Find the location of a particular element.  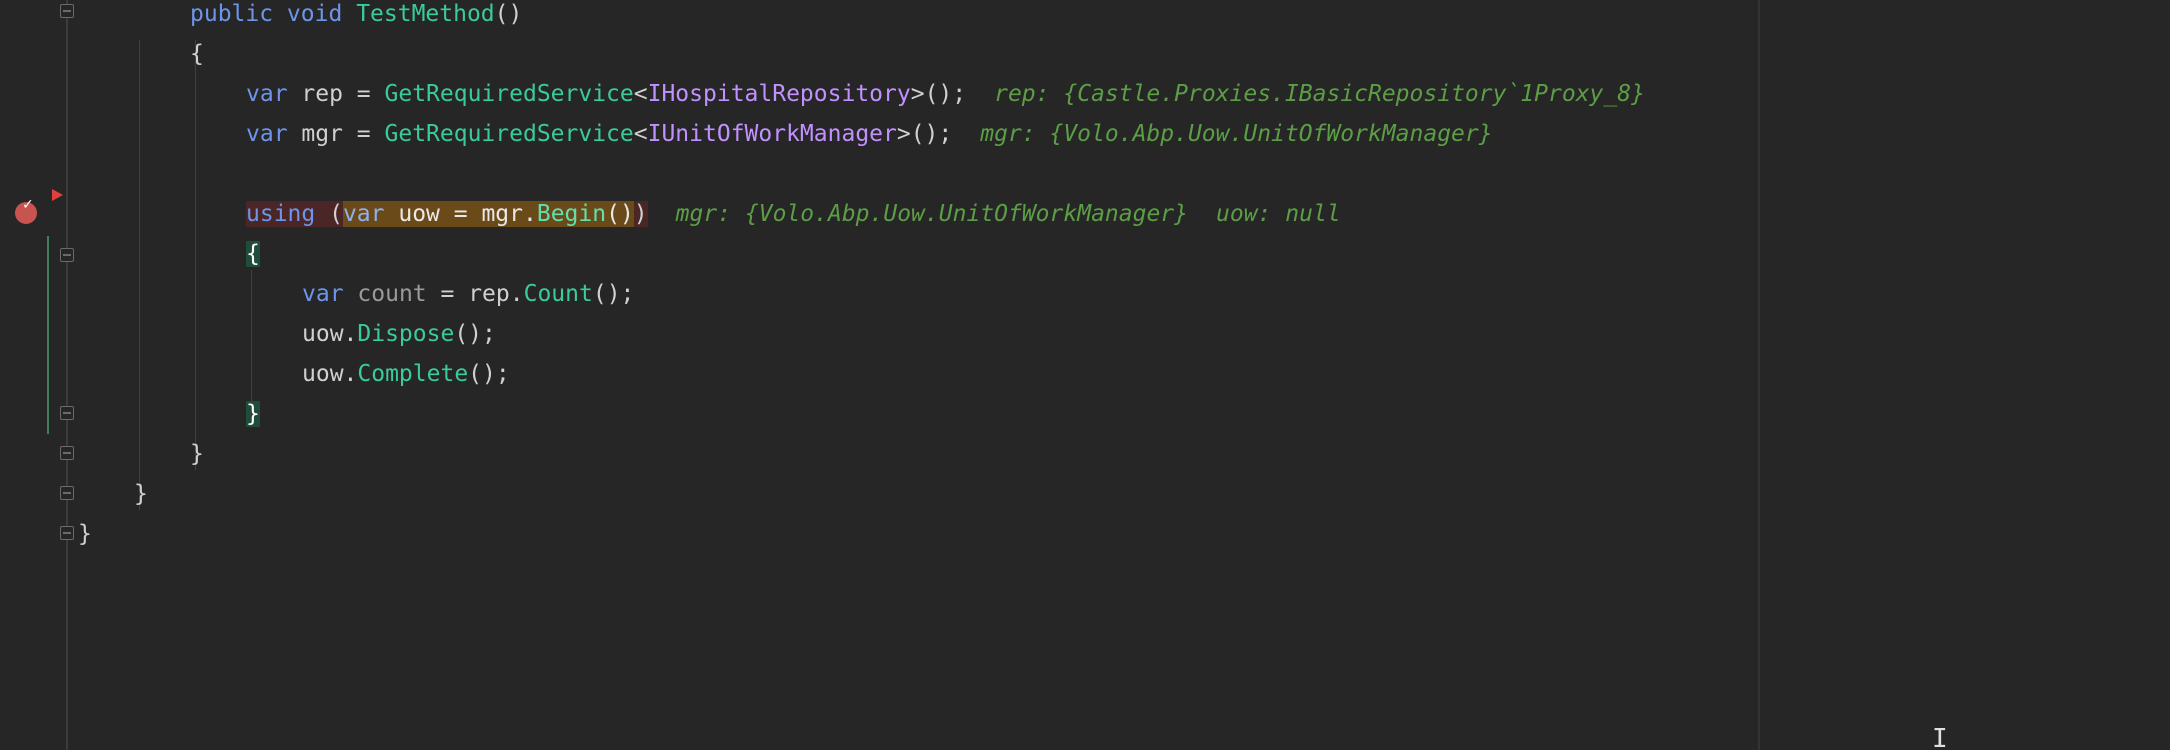

current-execution-highlight: var uow = mgr.Begin() is located at coordinates (488, 214).